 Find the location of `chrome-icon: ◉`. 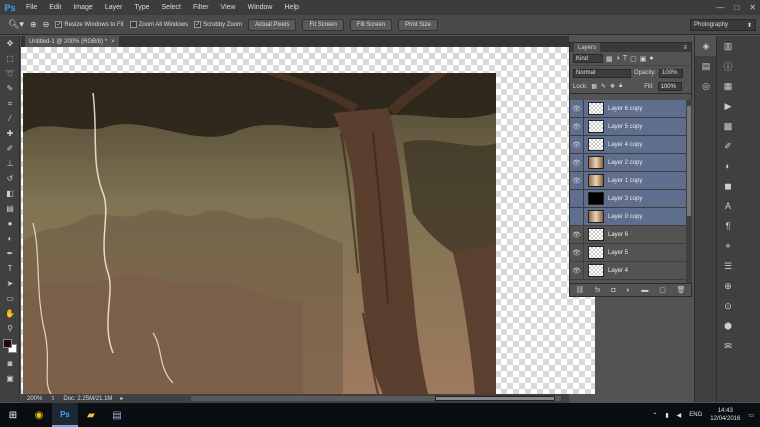

chrome-icon: ◉ is located at coordinates (39, 415).